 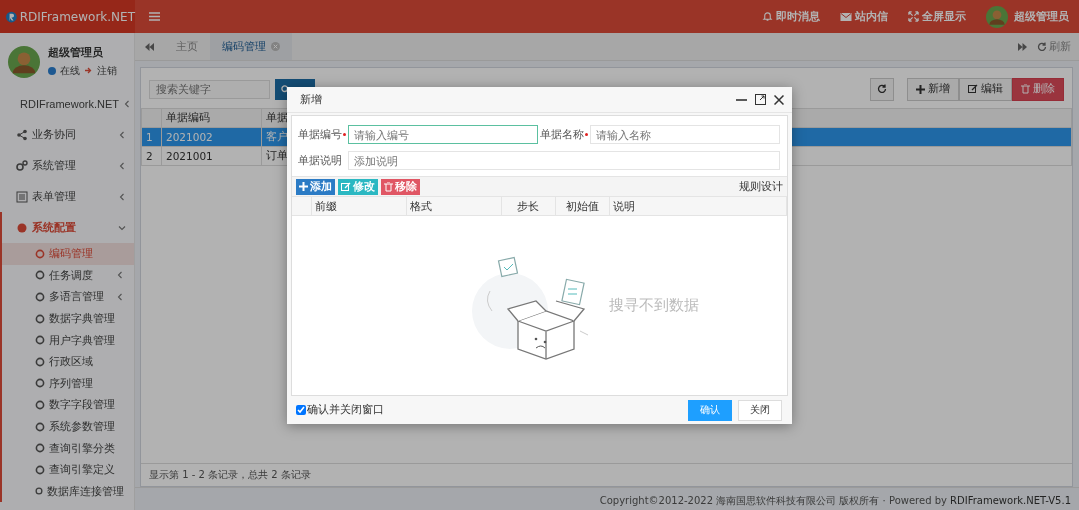 I want to click on pagination-info: 显示第 1 - 2 条记录，总共 2 条记录, so click(x=606, y=474).